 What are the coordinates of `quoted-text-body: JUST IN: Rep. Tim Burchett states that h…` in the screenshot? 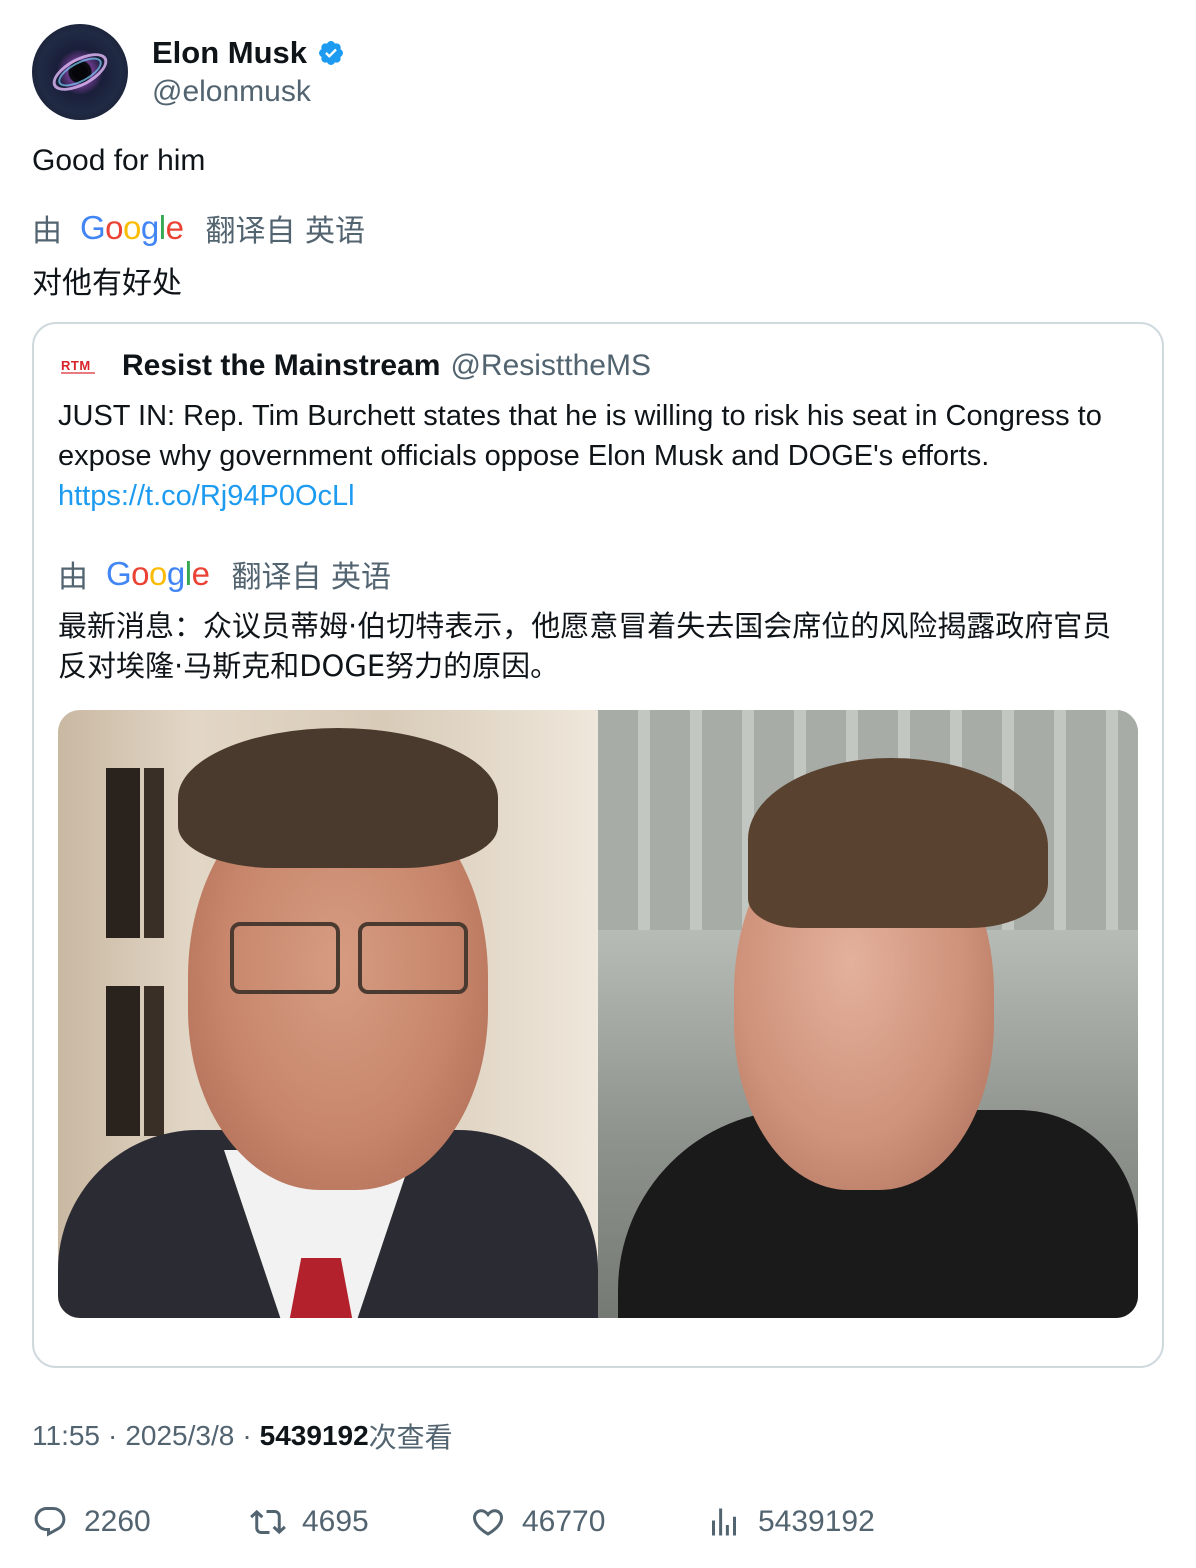 It's located at (580, 436).